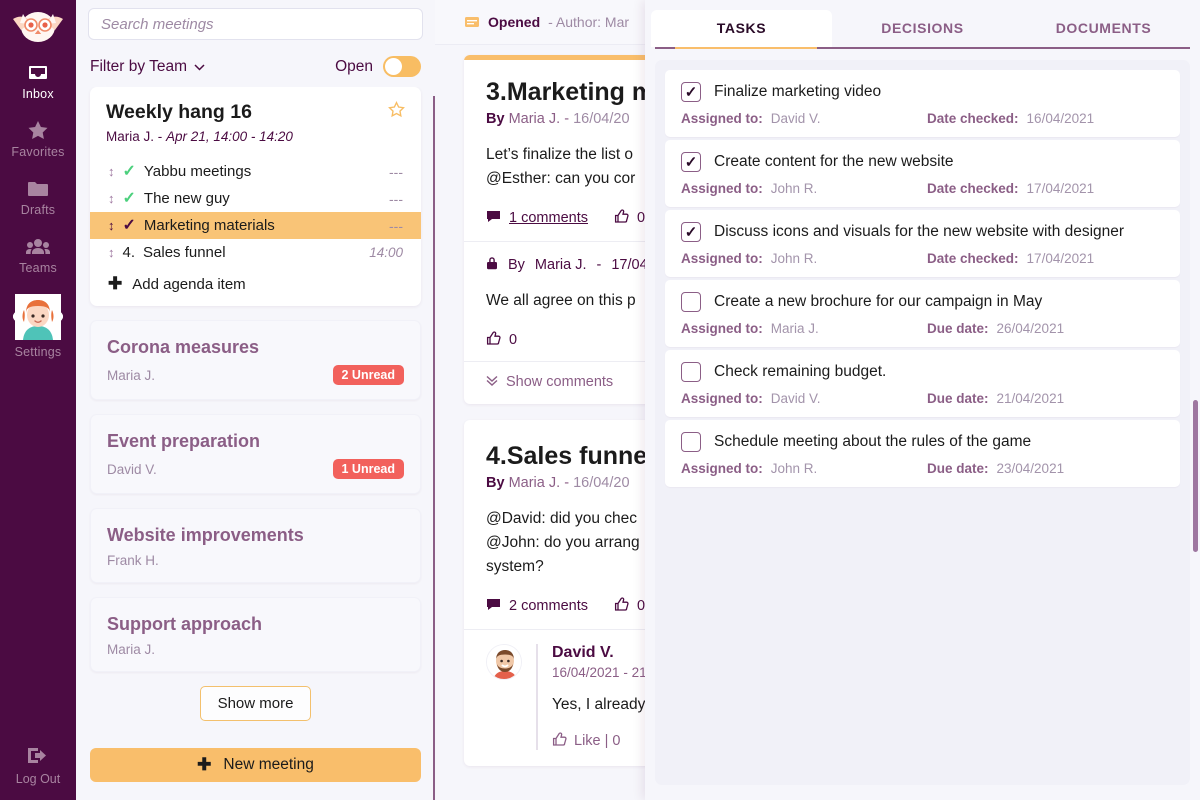  I want to click on inbox-icon, so click(38, 73).